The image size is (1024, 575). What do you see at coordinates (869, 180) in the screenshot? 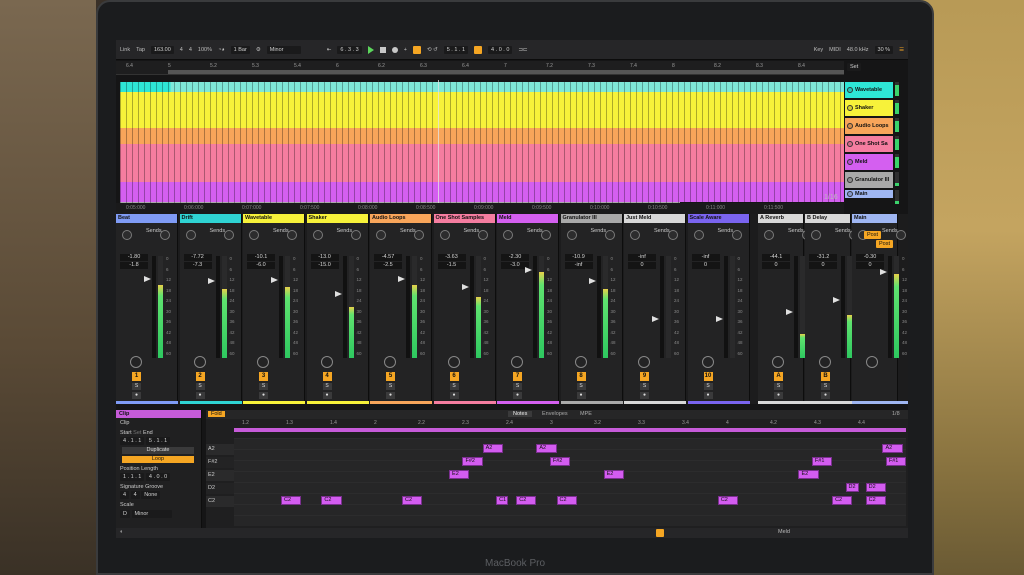
I see `track-header: Granulator III` at bounding box center [869, 180].